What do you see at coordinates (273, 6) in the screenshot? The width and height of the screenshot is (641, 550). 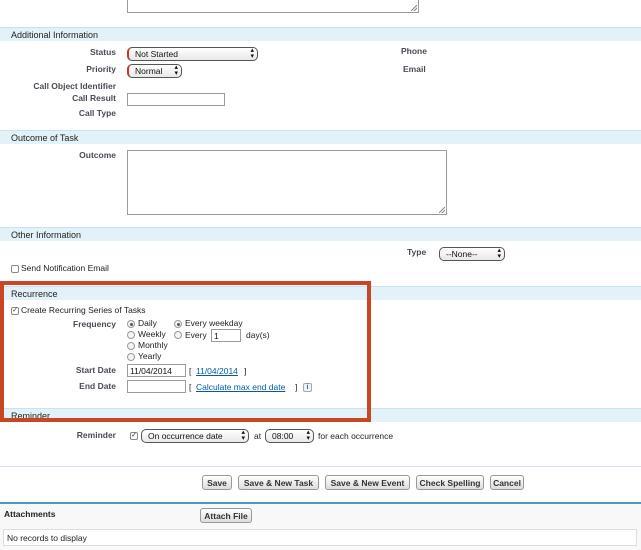 I see `description-textarea` at bounding box center [273, 6].